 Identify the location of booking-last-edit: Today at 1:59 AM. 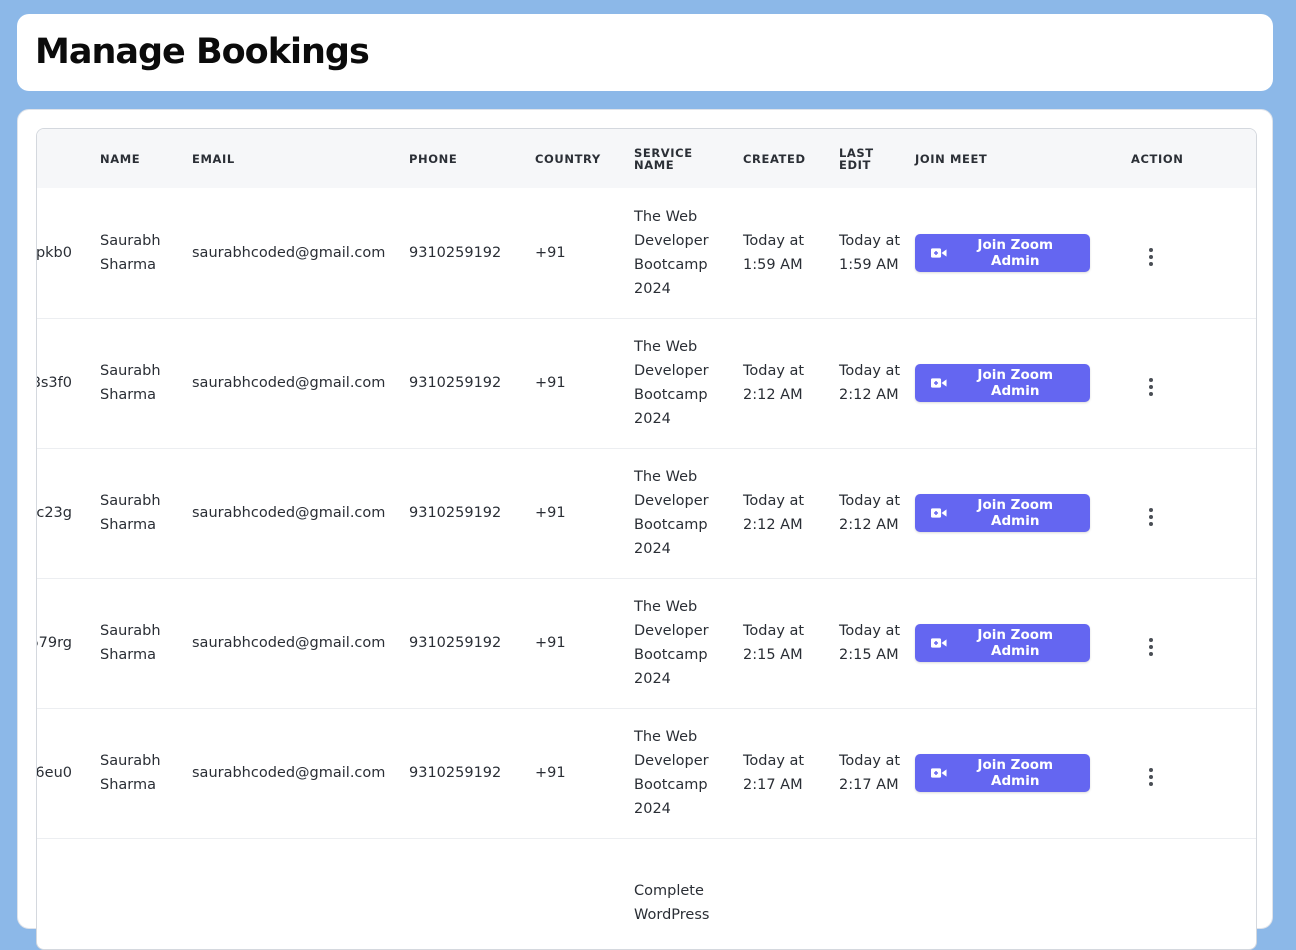
(870, 252).